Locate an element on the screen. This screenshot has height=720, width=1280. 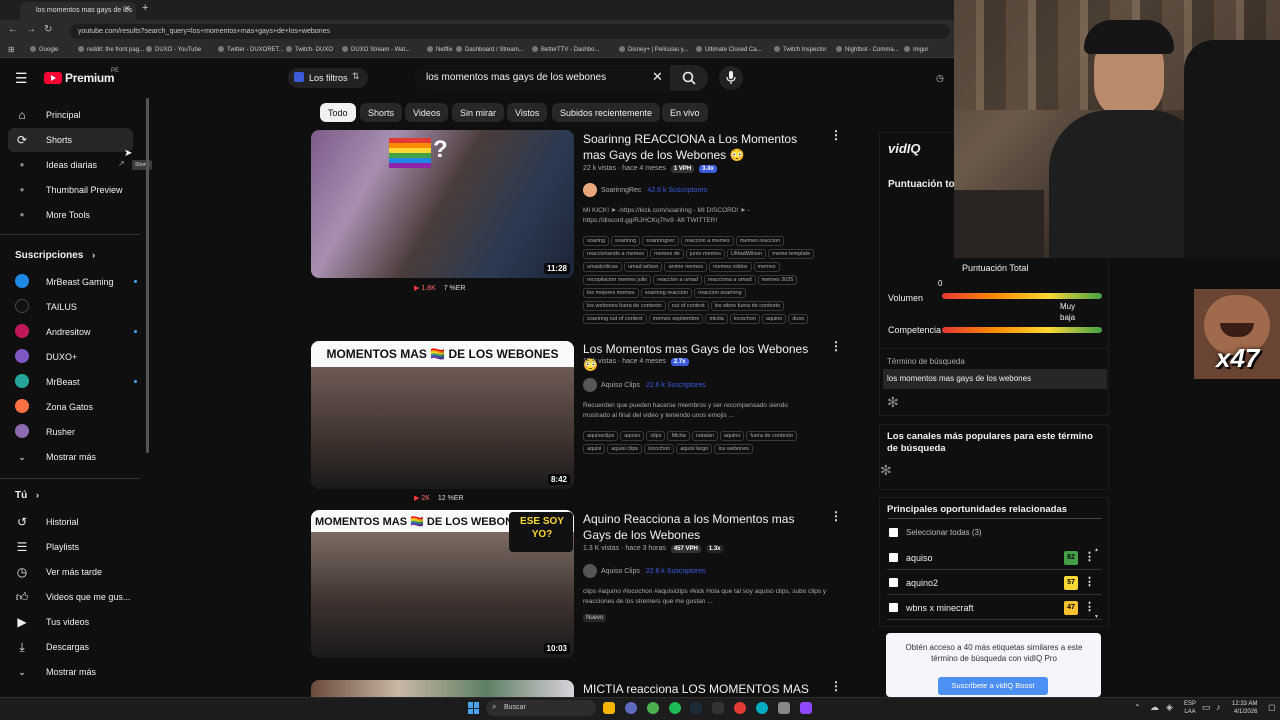
video-title: Los Momentos mas Gays de los Webones 😳 is located at coordinates (700, 357).